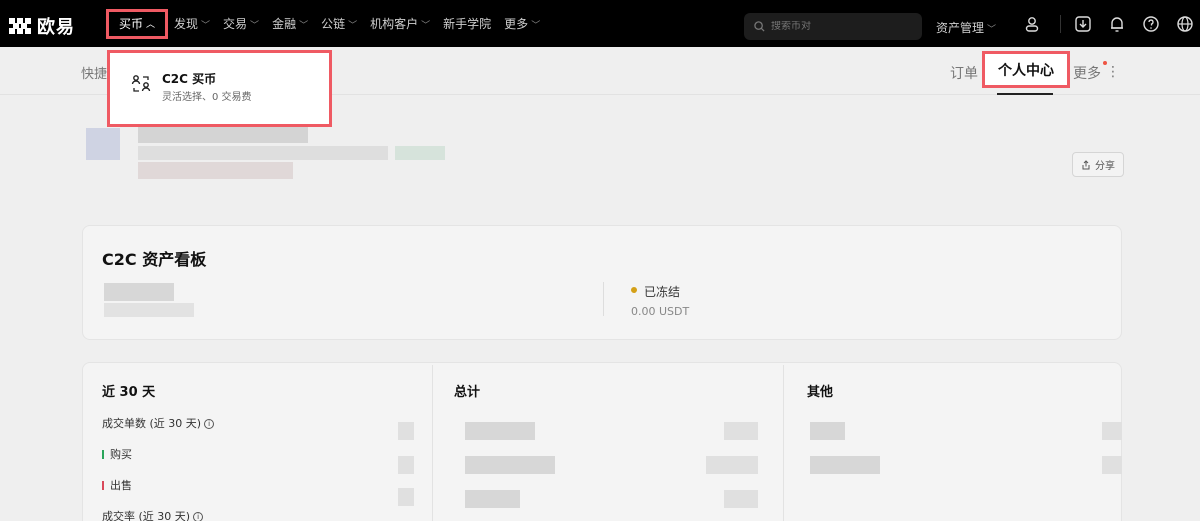 This screenshot has width=1200, height=521. I want to click on frozen-label: 已冻结, so click(662, 292).